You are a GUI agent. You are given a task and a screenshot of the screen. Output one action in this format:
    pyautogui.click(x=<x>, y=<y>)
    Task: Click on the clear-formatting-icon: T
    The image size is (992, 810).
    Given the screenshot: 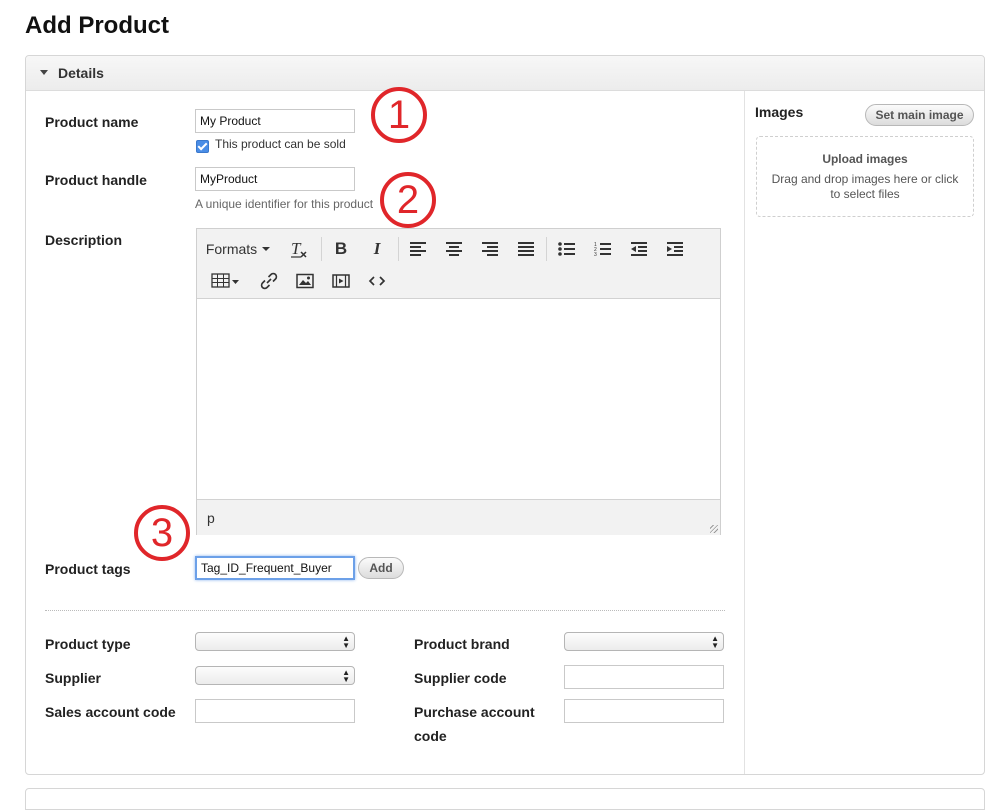 What is the action you would take?
    pyautogui.click(x=299, y=249)
    